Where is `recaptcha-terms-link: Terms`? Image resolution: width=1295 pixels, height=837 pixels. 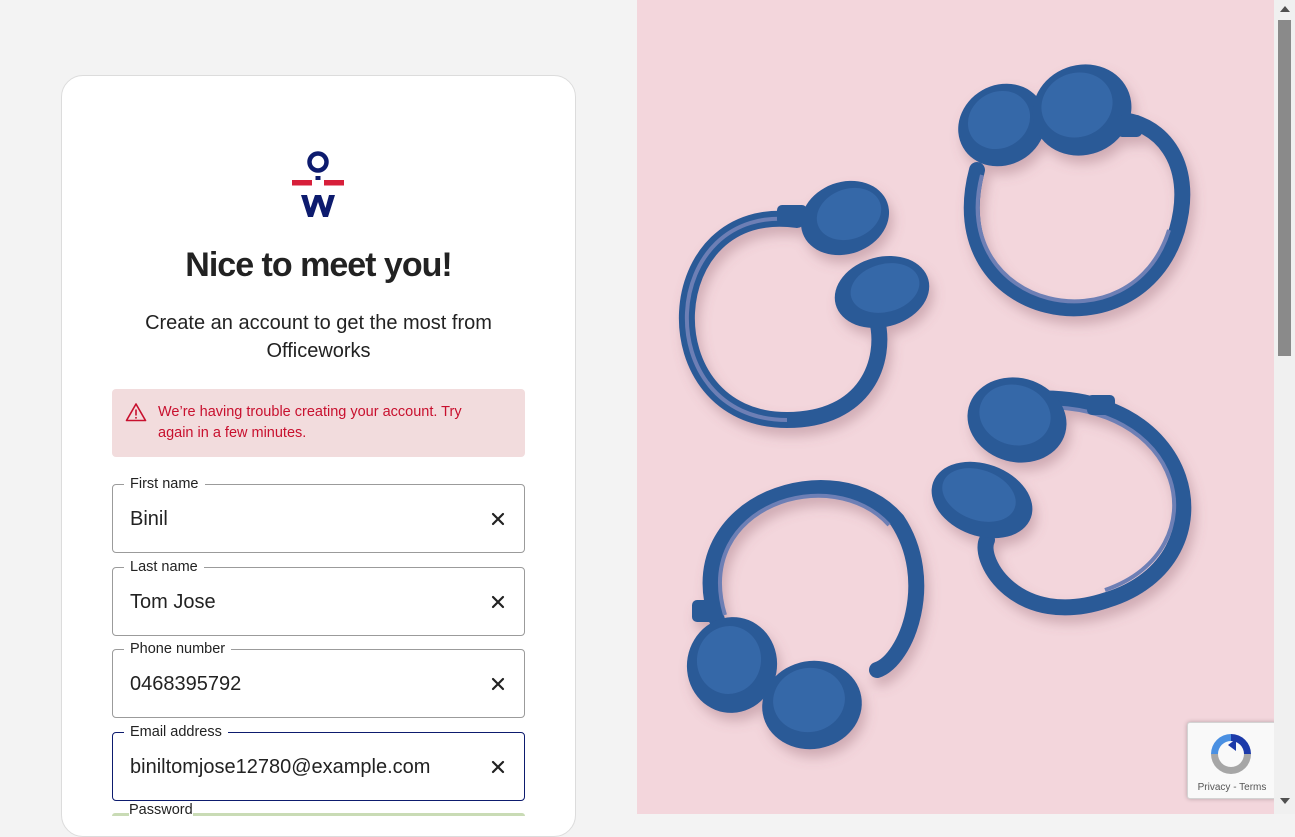 recaptcha-terms-link: Terms is located at coordinates (1252, 787).